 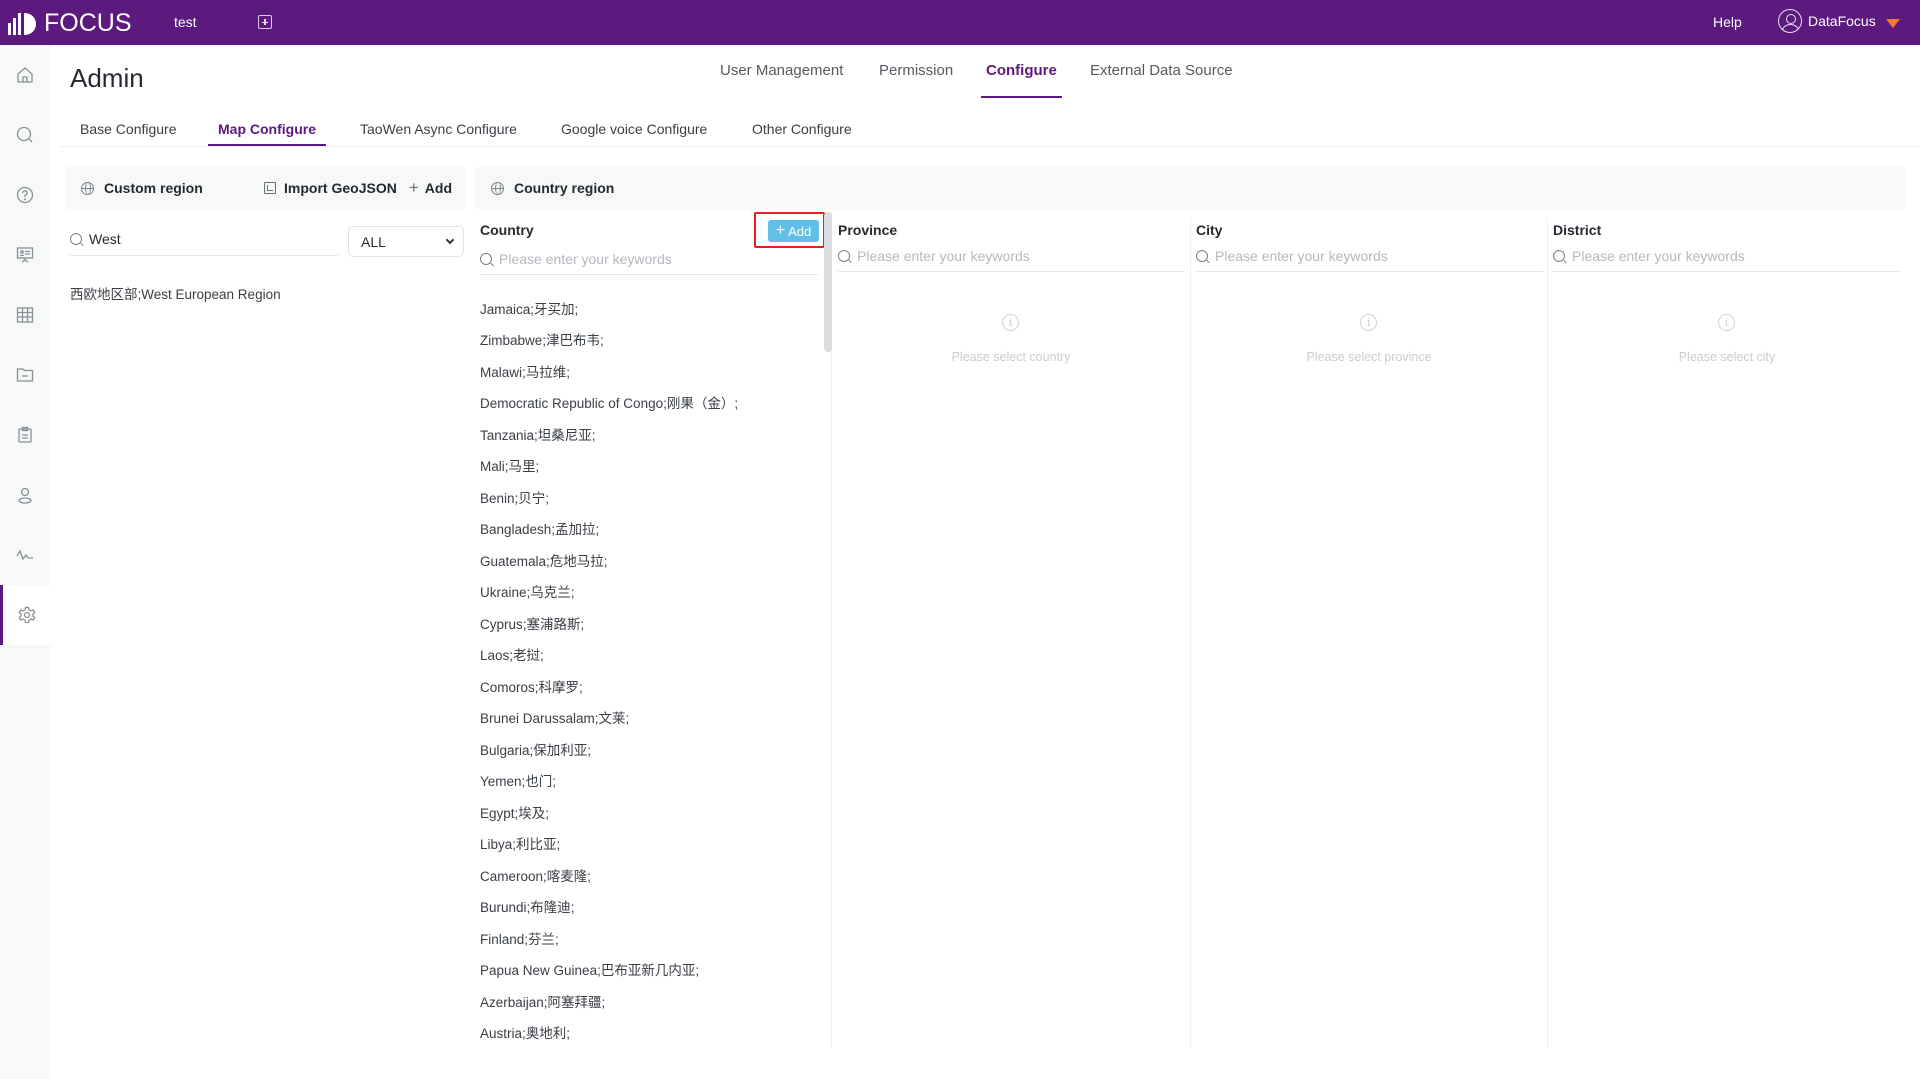 I want to click on import-geojson-label: Import GeoJSON, so click(x=340, y=188).